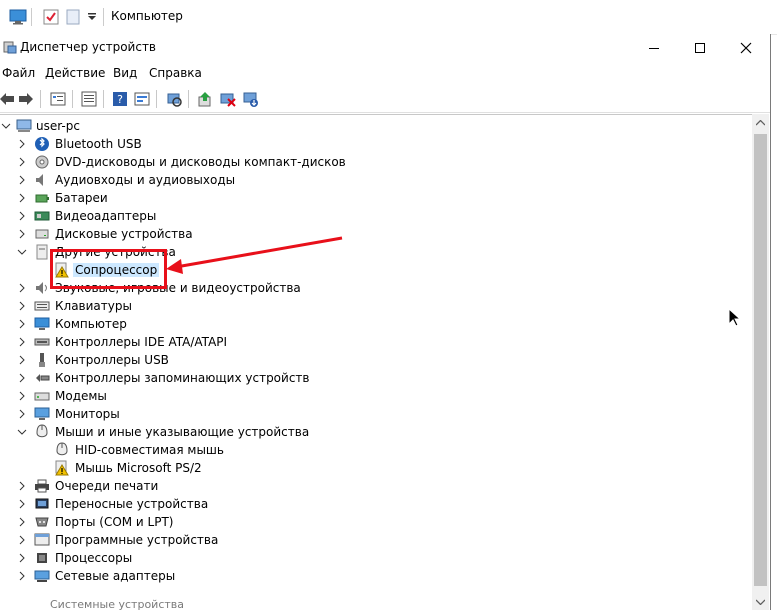  I want to click on new-folder-icon, so click(73, 17).